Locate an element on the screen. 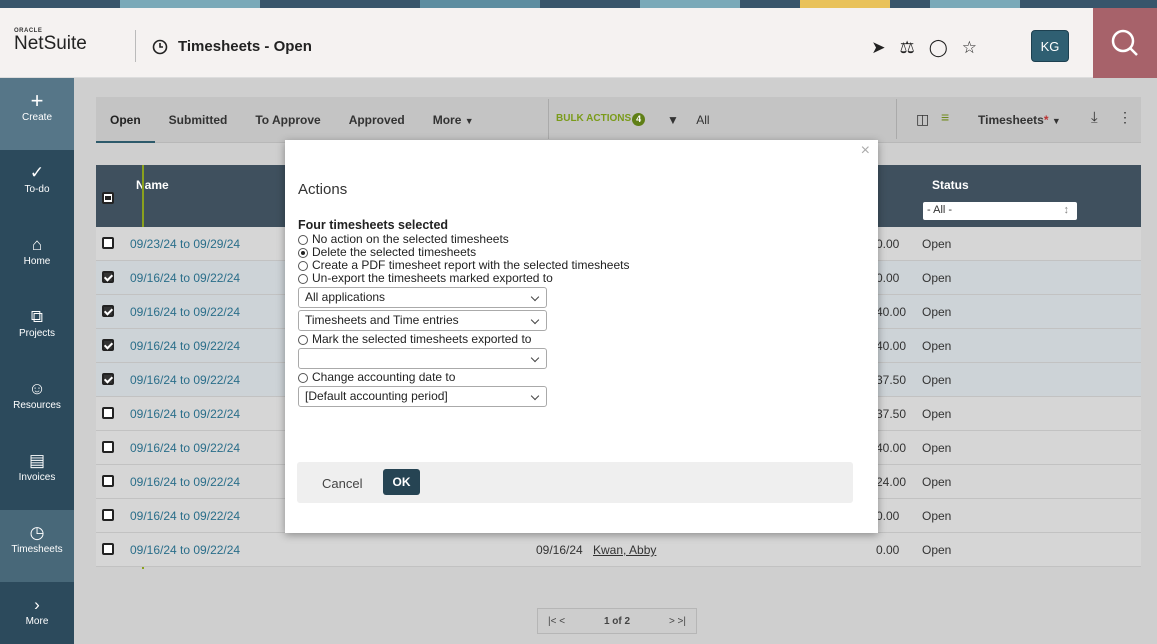  netsuite-logo: ORACLE NetSuite is located at coordinates (69, 41).